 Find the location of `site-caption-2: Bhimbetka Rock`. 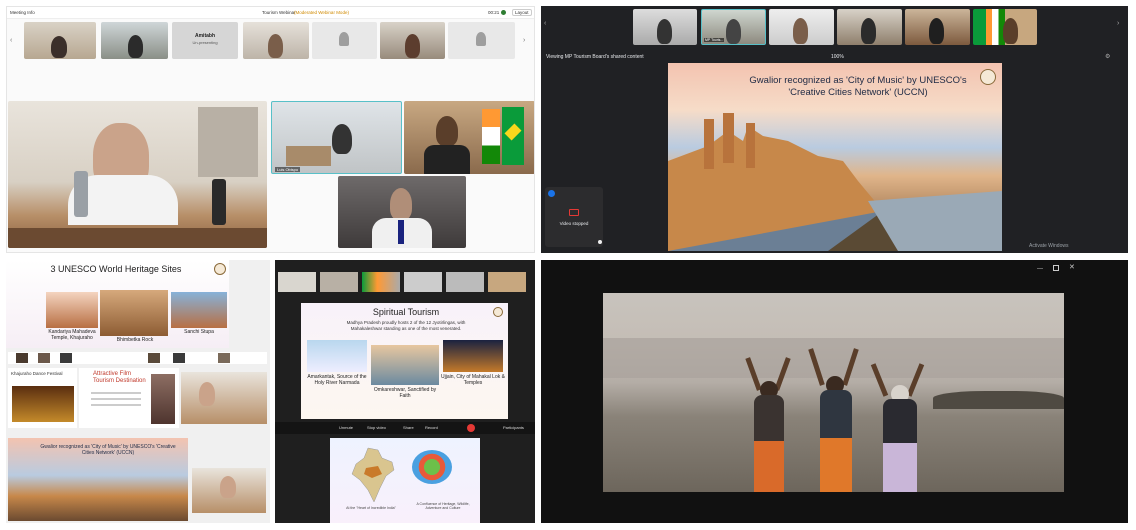

site-caption-2: Bhimbetka Rock is located at coordinates (135, 340).